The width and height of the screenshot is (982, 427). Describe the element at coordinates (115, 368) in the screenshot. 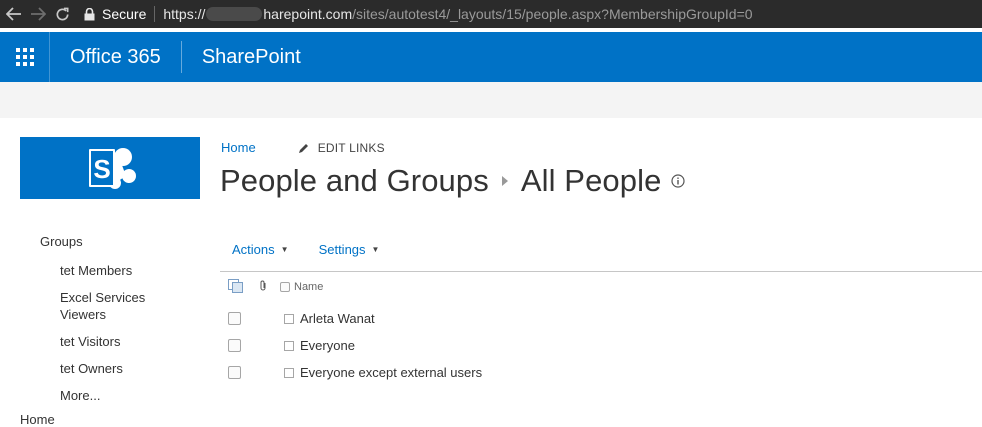

I see `quick-launch-item: tet Owners` at that location.